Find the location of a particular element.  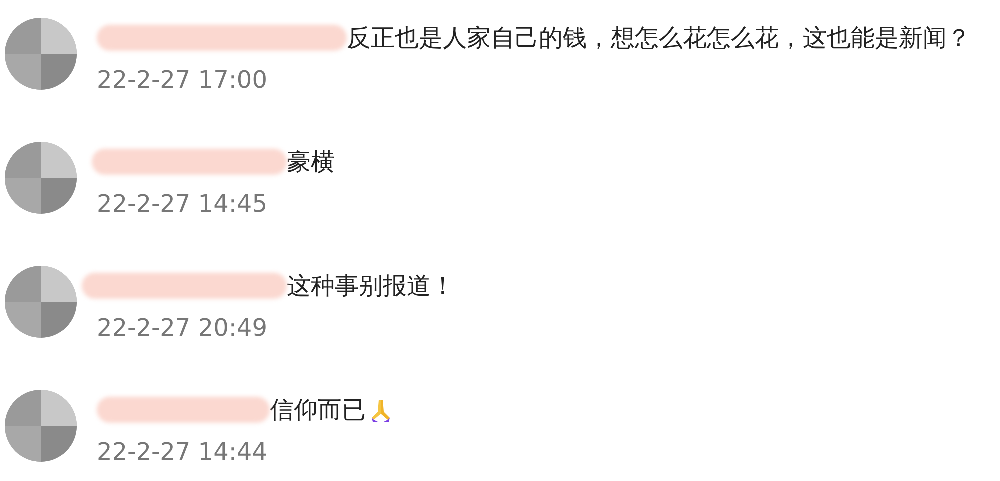

comment-time: 22-2-27 17:00 is located at coordinates (182, 80).